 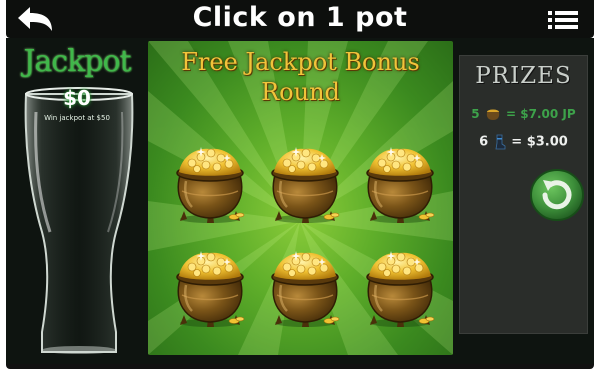 What do you see at coordinates (77, 61) in the screenshot?
I see `jackpot-title: Jackpot` at bounding box center [77, 61].